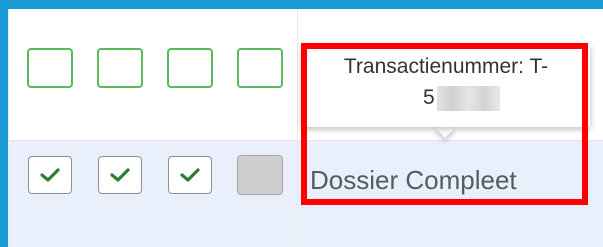  I want to click on tooltip-label: Transactienummer: T-, so click(446, 66).